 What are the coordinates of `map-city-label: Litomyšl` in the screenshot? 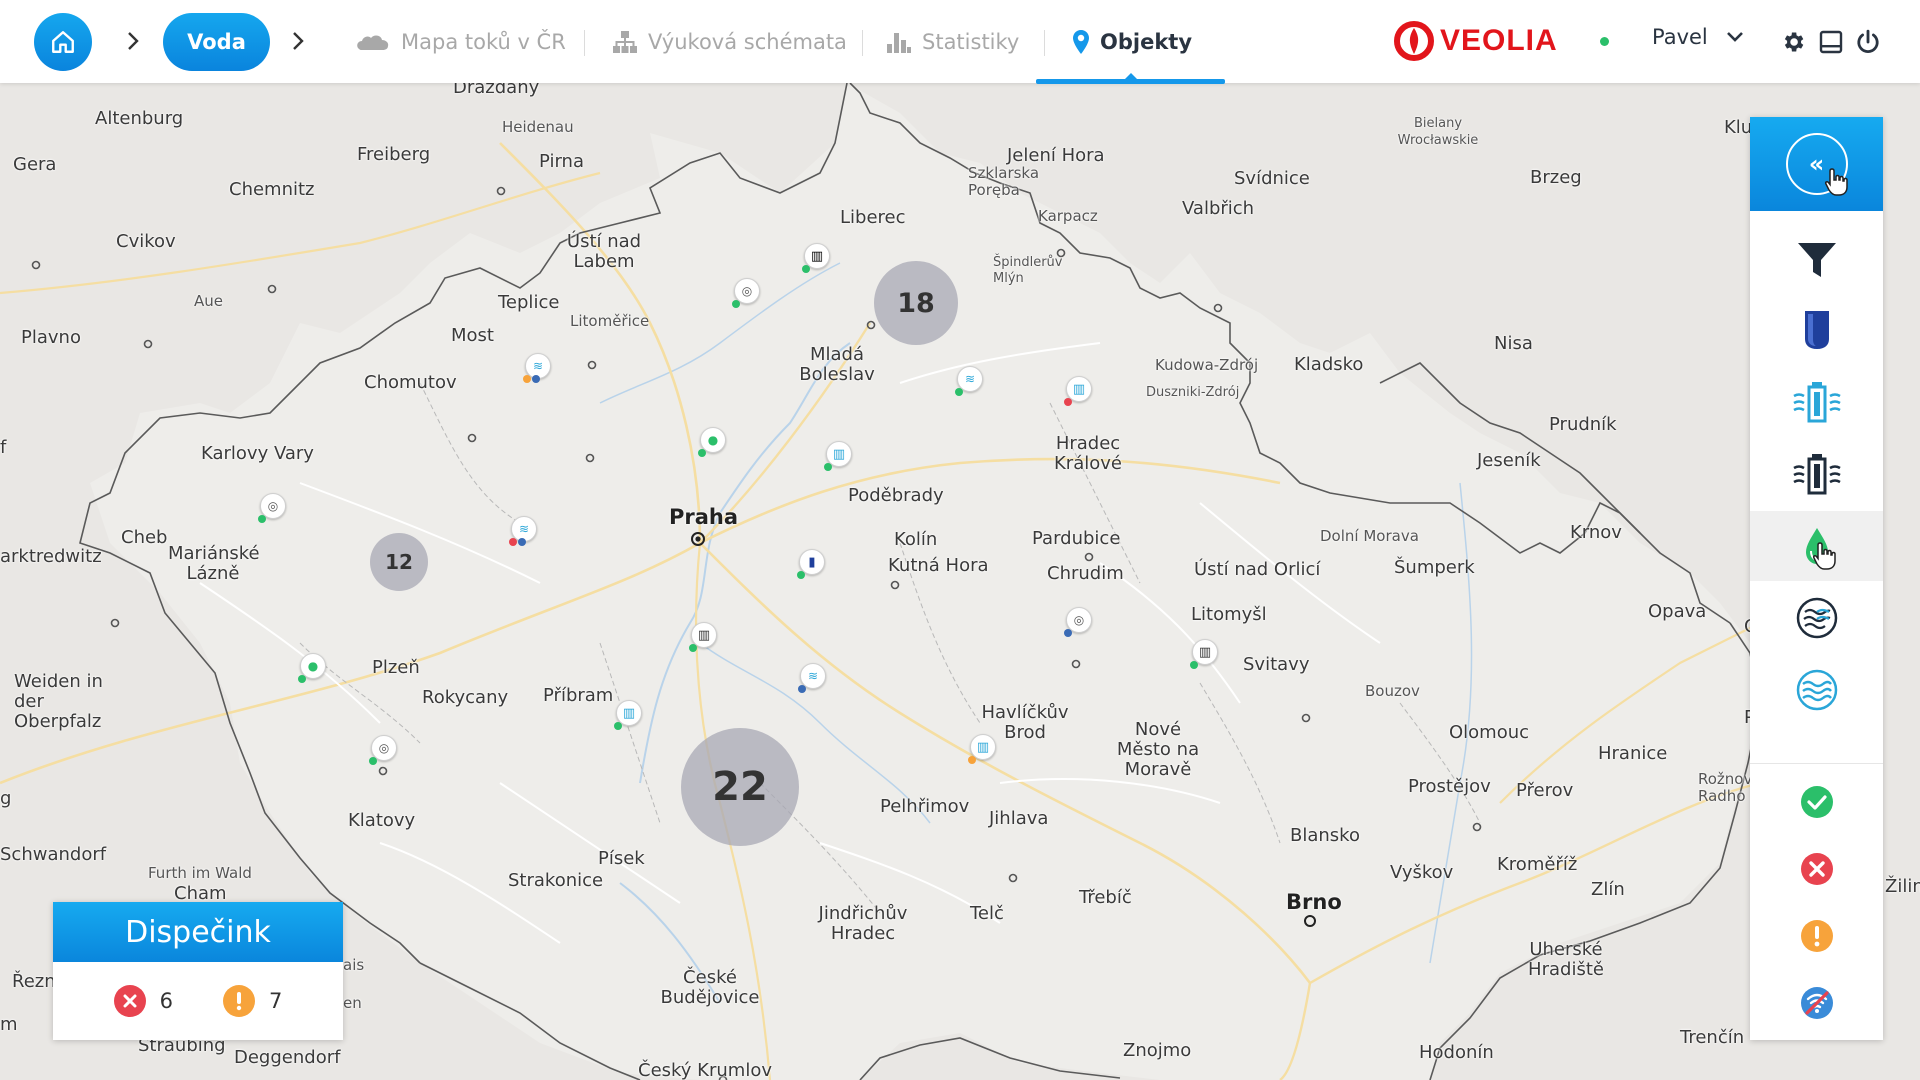 It's located at (1229, 614).